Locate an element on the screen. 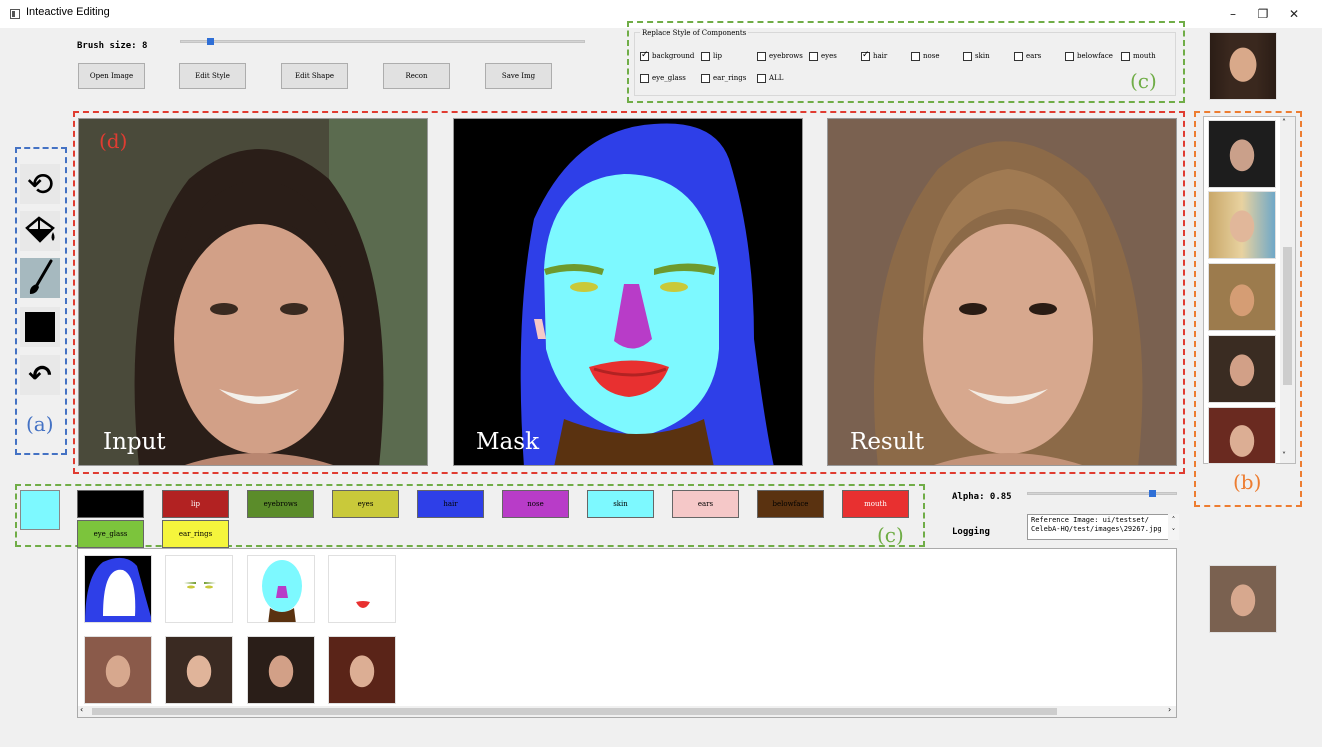 Image resolution: width=1322 pixels, height=747 pixels. checkbox-skin: skin is located at coordinates (976, 56).